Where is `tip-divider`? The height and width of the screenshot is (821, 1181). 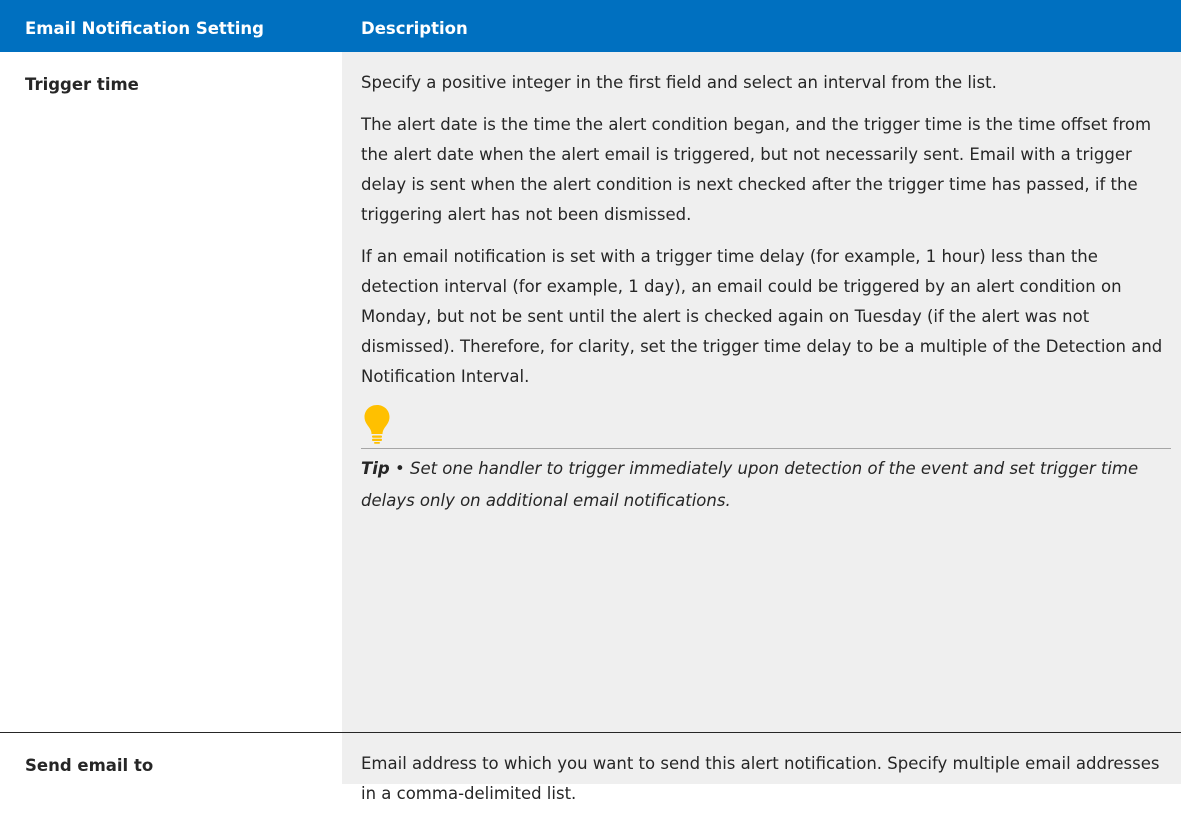
tip-divider is located at coordinates (766, 448).